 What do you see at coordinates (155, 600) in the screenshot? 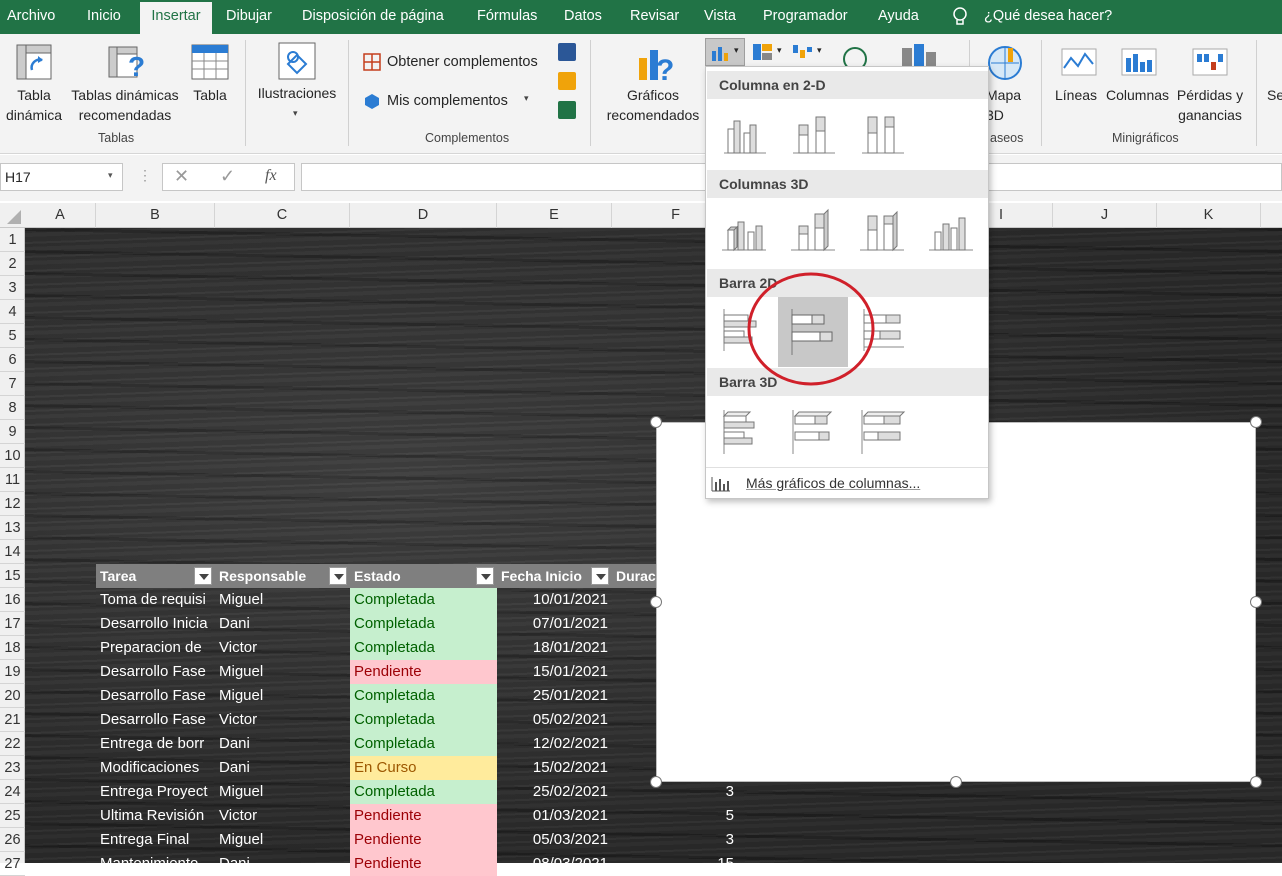
I see `table-cell-tarea: Toma de requisi` at bounding box center [155, 600].